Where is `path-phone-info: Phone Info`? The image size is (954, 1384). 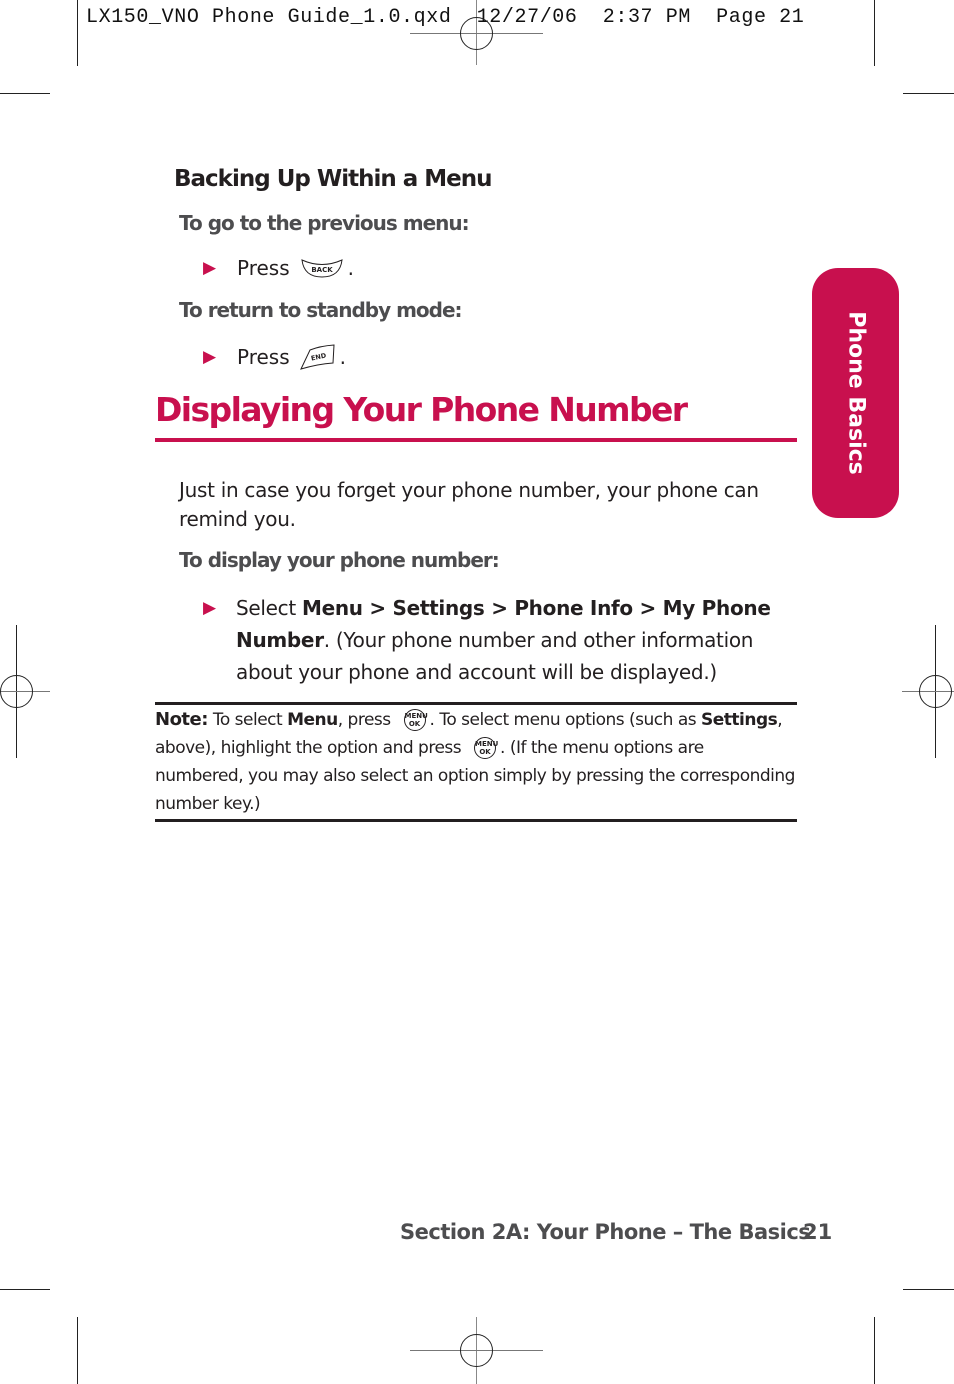
path-phone-info: Phone Info is located at coordinates (573, 608).